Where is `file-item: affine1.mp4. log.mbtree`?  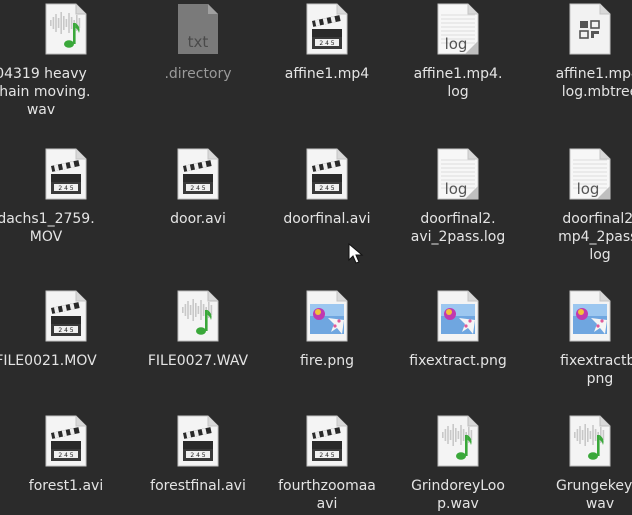 file-item: affine1.mp4. log.mbtree is located at coordinates (578, 52).